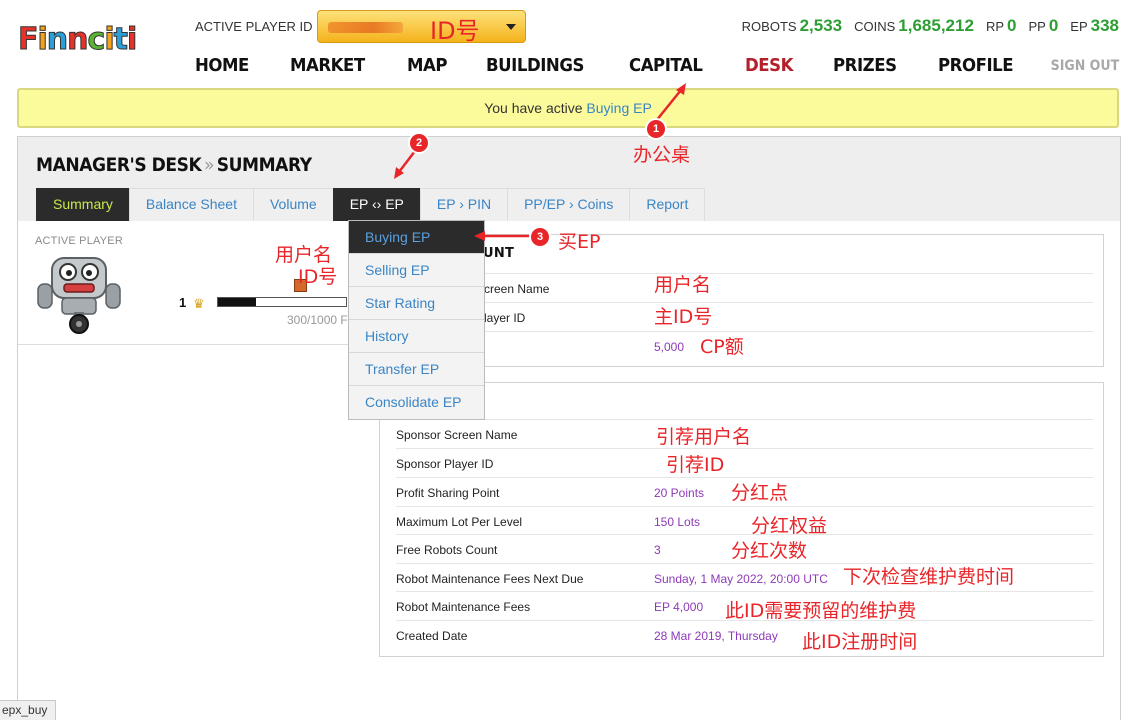 This screenshot has height=720, width=1137. I want to click on stat-coins: COINS 1,685,212, so click(914, 25).